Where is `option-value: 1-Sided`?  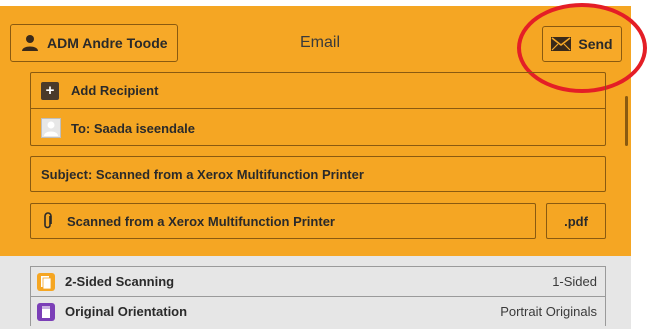 option-value: 1-Sided is located at coordinates (574, 281).